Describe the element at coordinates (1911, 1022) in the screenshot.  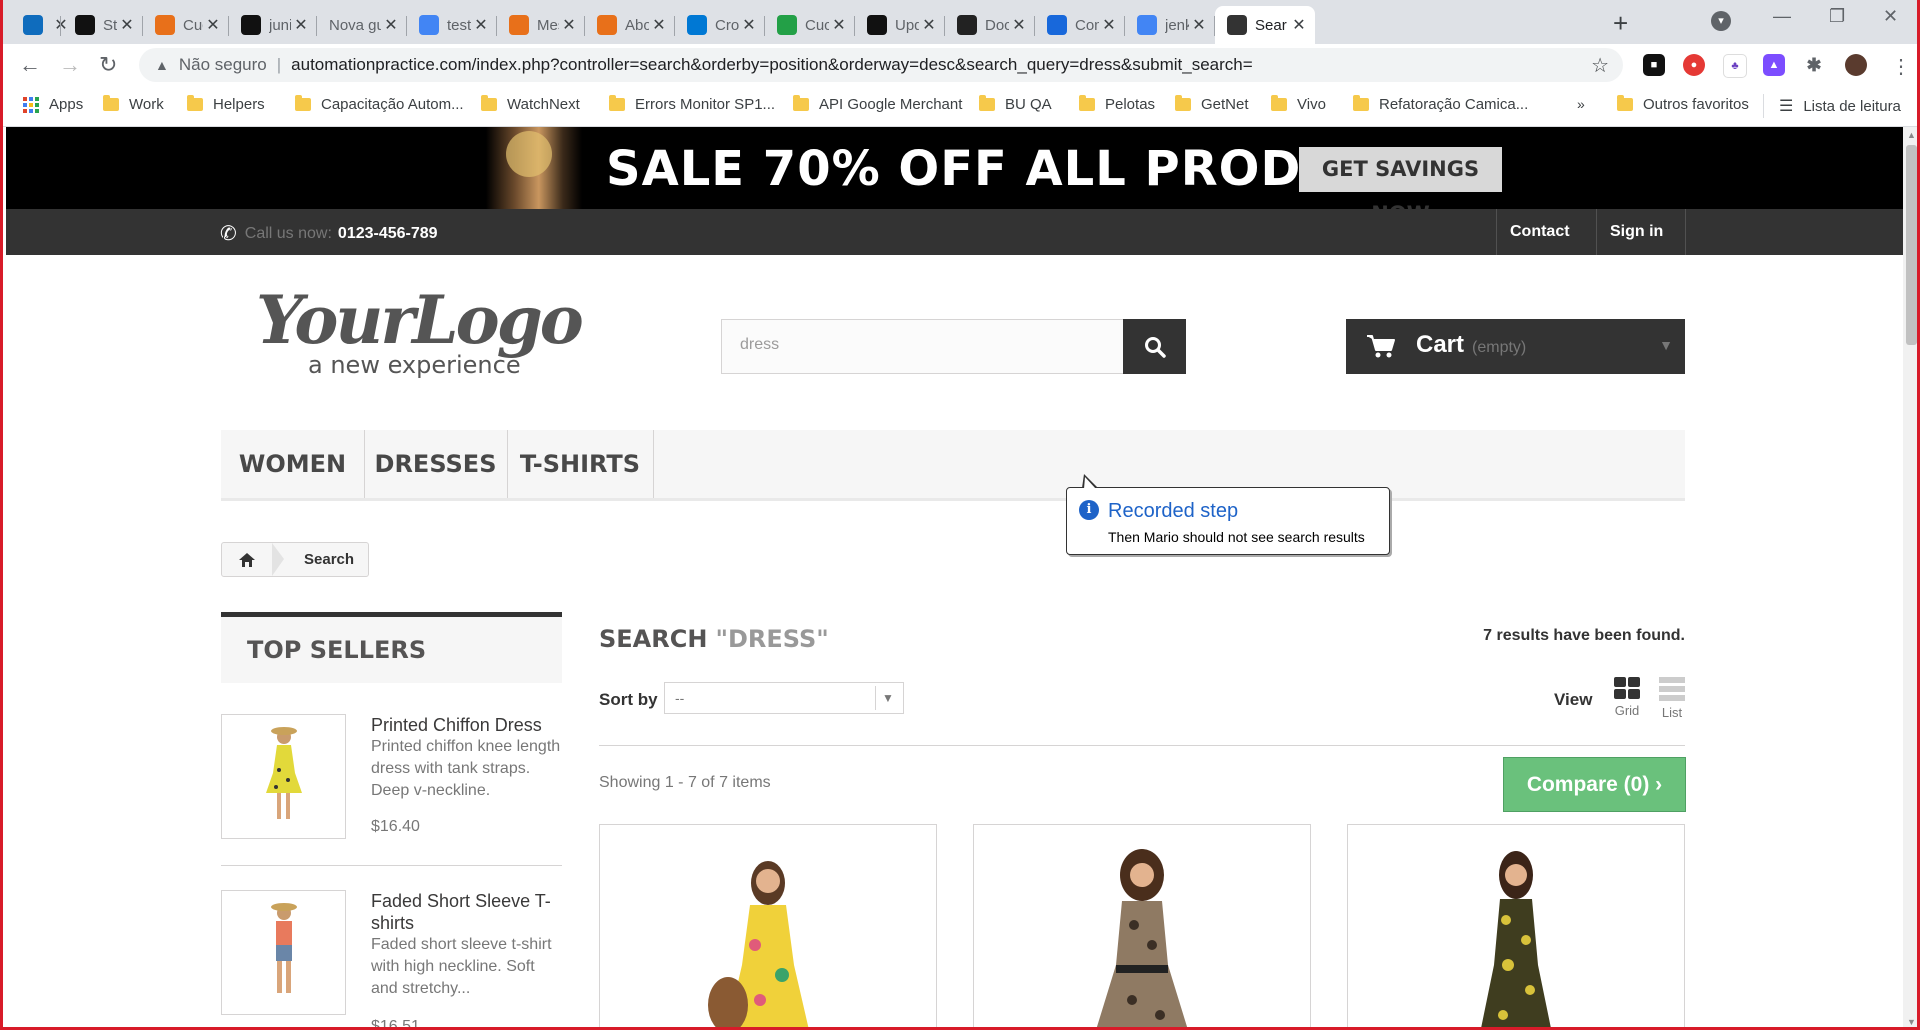
I see `scroll-down-icon: ▼` at that location.